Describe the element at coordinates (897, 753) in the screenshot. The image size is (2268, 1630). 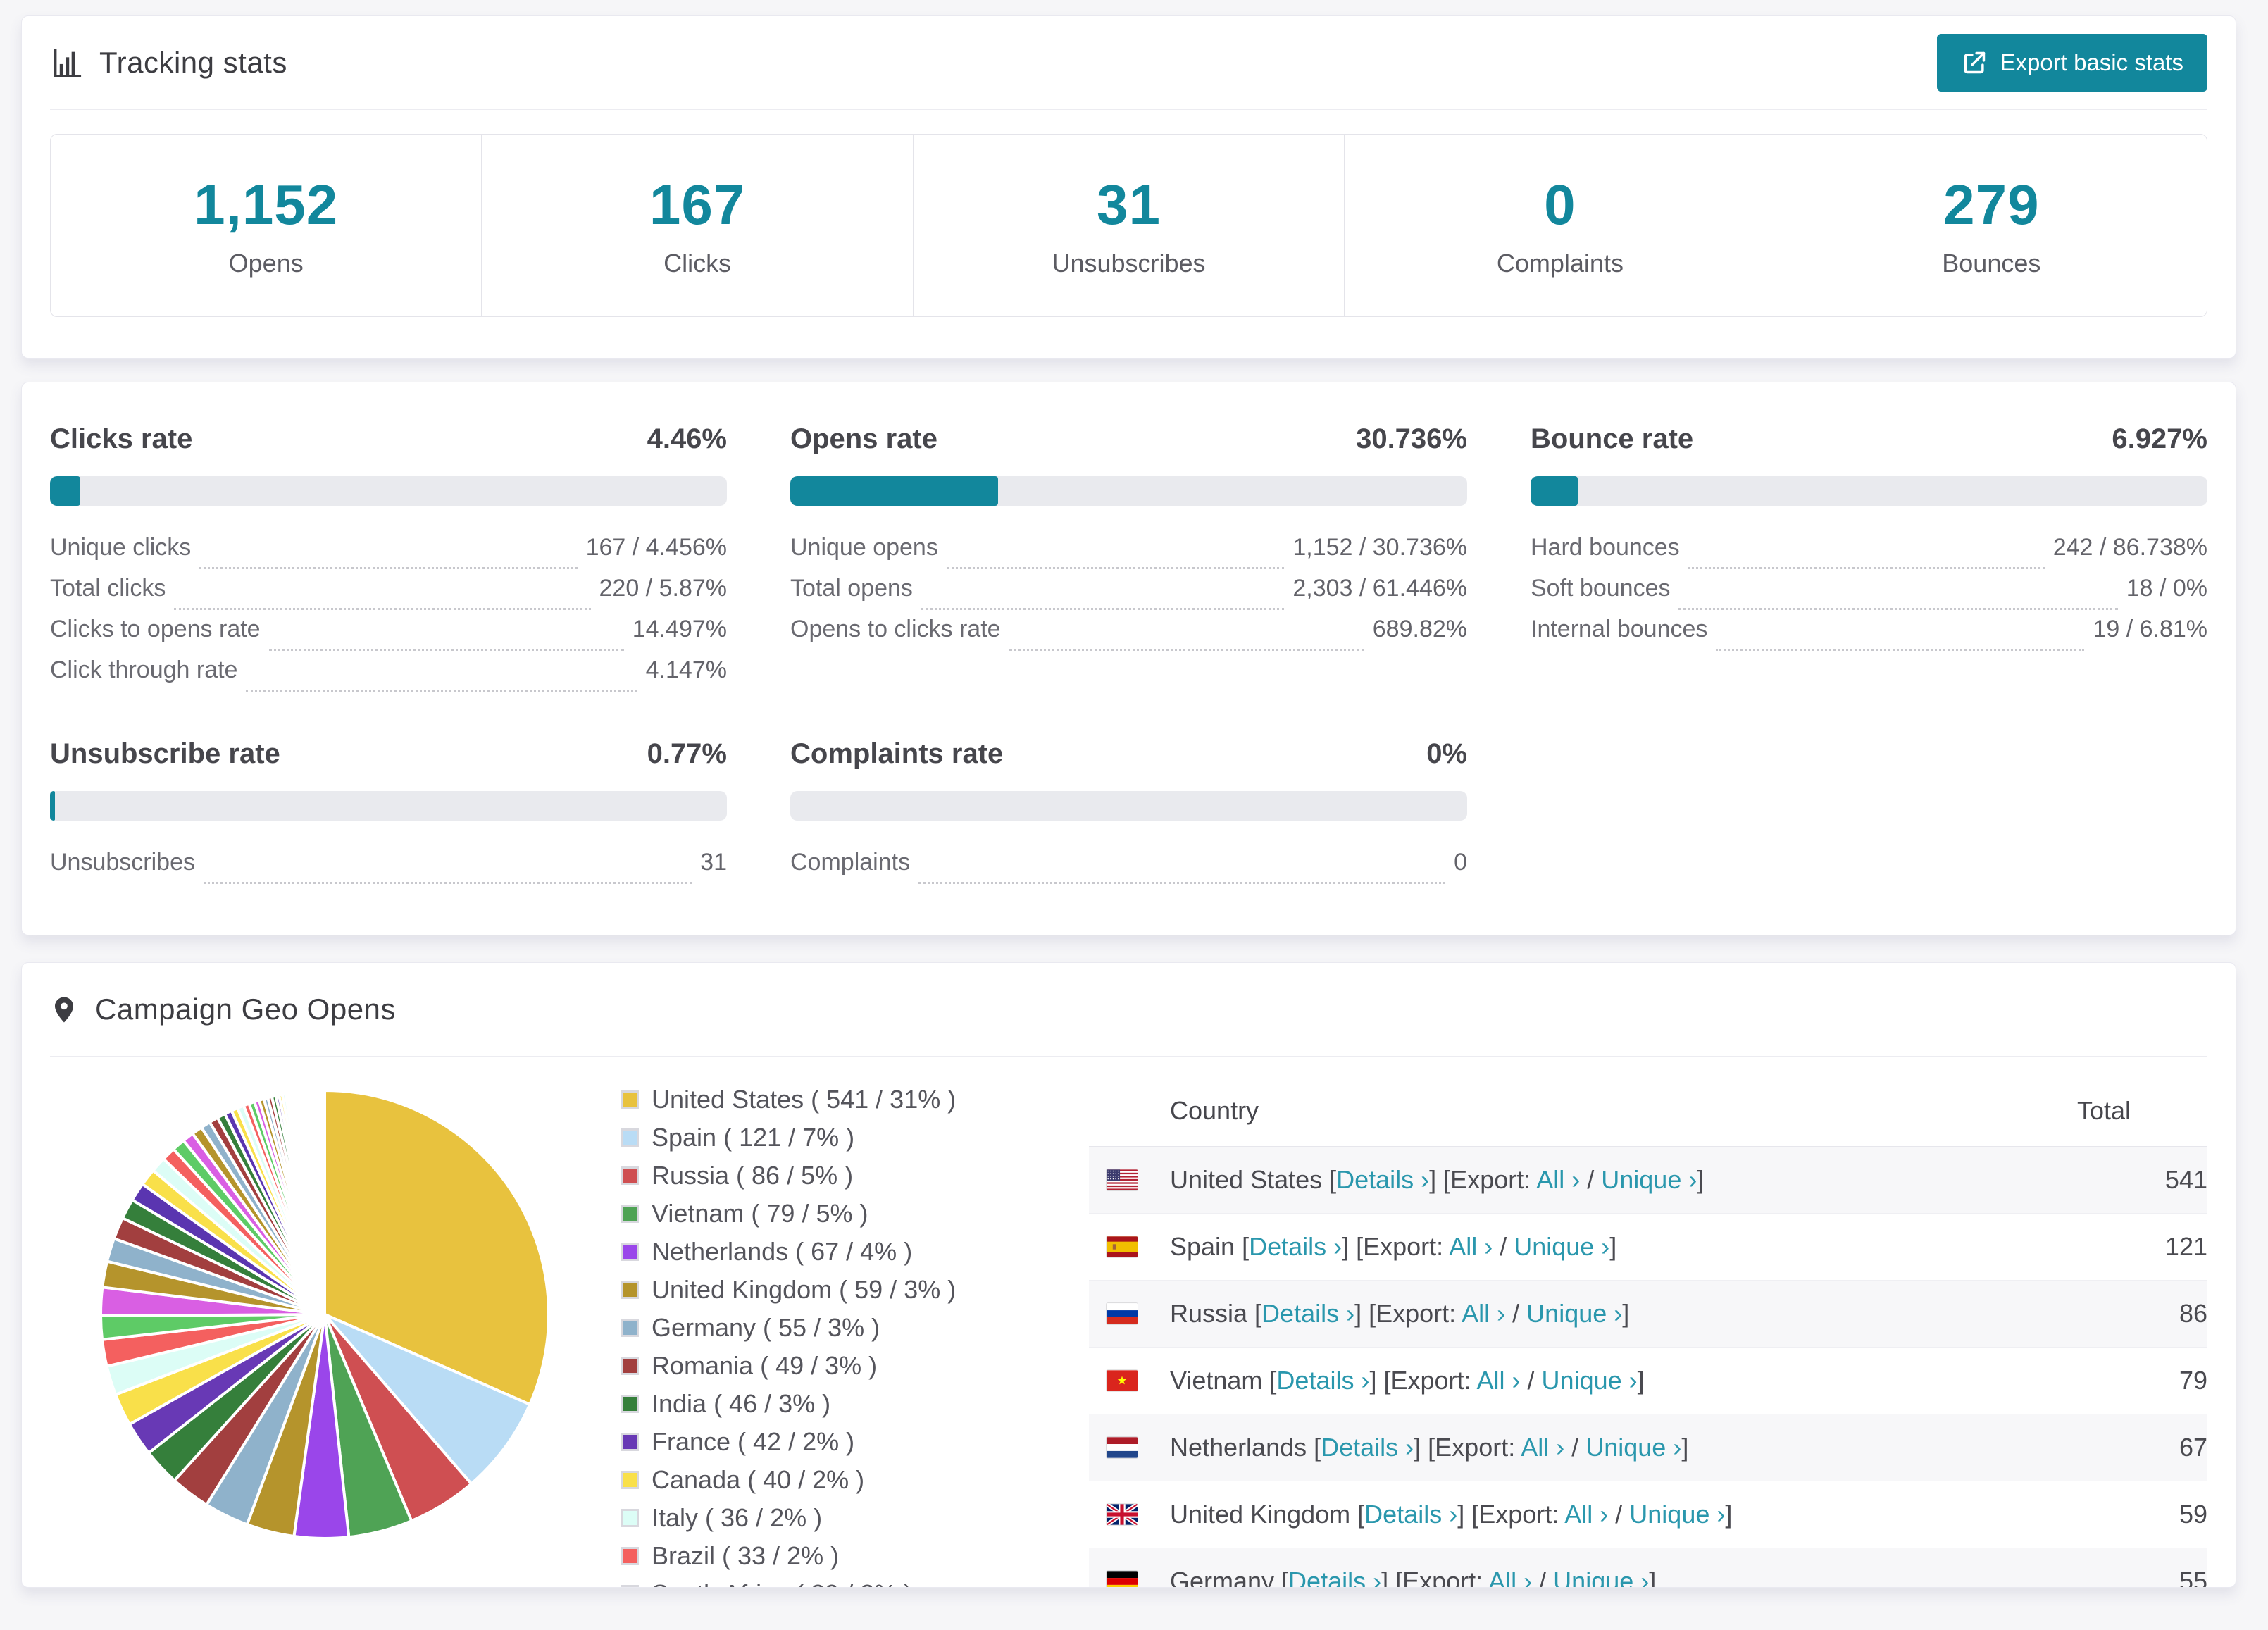
I see `rate-title: Complaints rate` at that location.